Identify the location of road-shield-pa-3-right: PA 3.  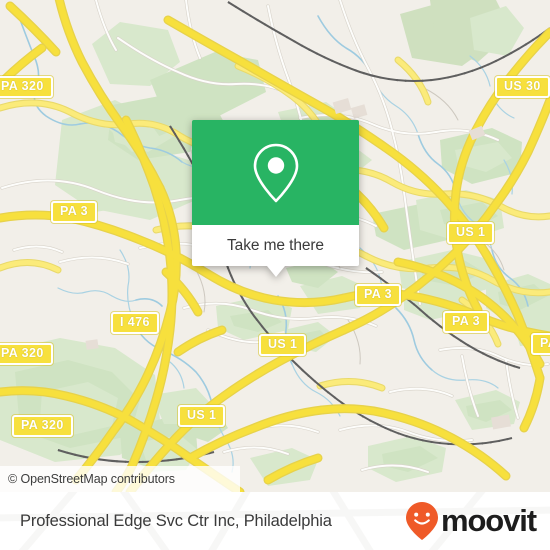
(466, 322).